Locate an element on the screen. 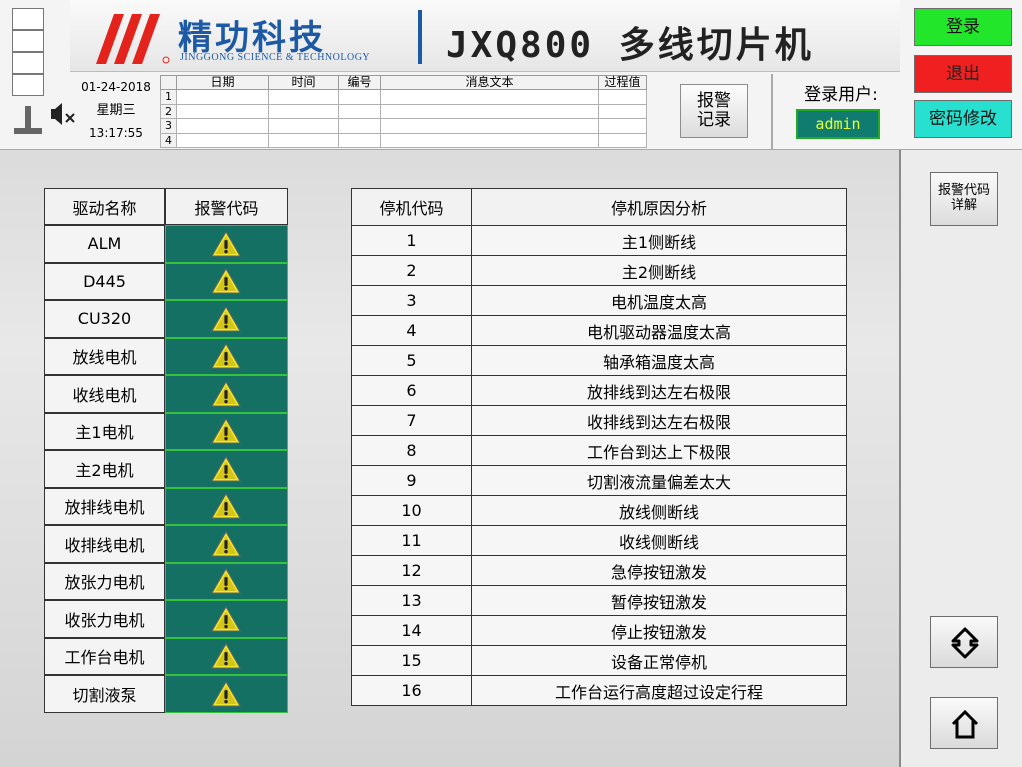 This screenshot has height=767, width=1022. signal-tower-icon is located at coordinates (28, 72).